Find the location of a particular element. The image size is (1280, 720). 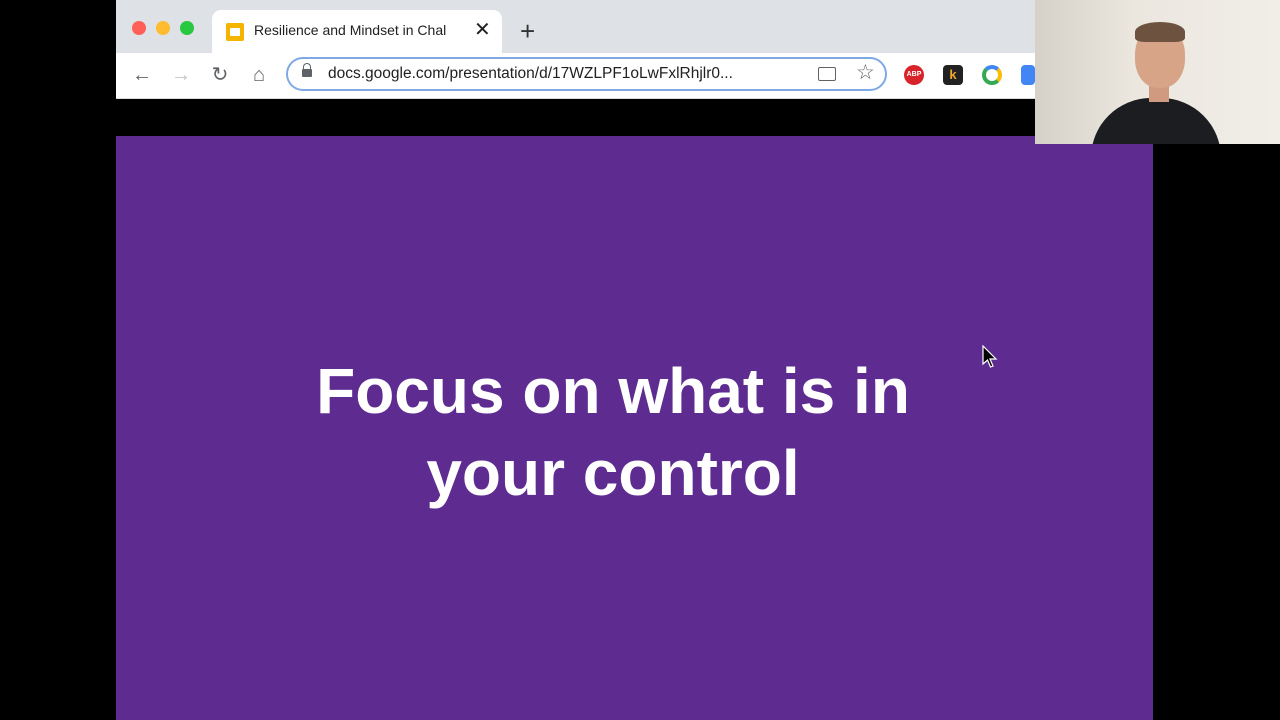

home-button: ⌂ is located at coordinates (259, 75).